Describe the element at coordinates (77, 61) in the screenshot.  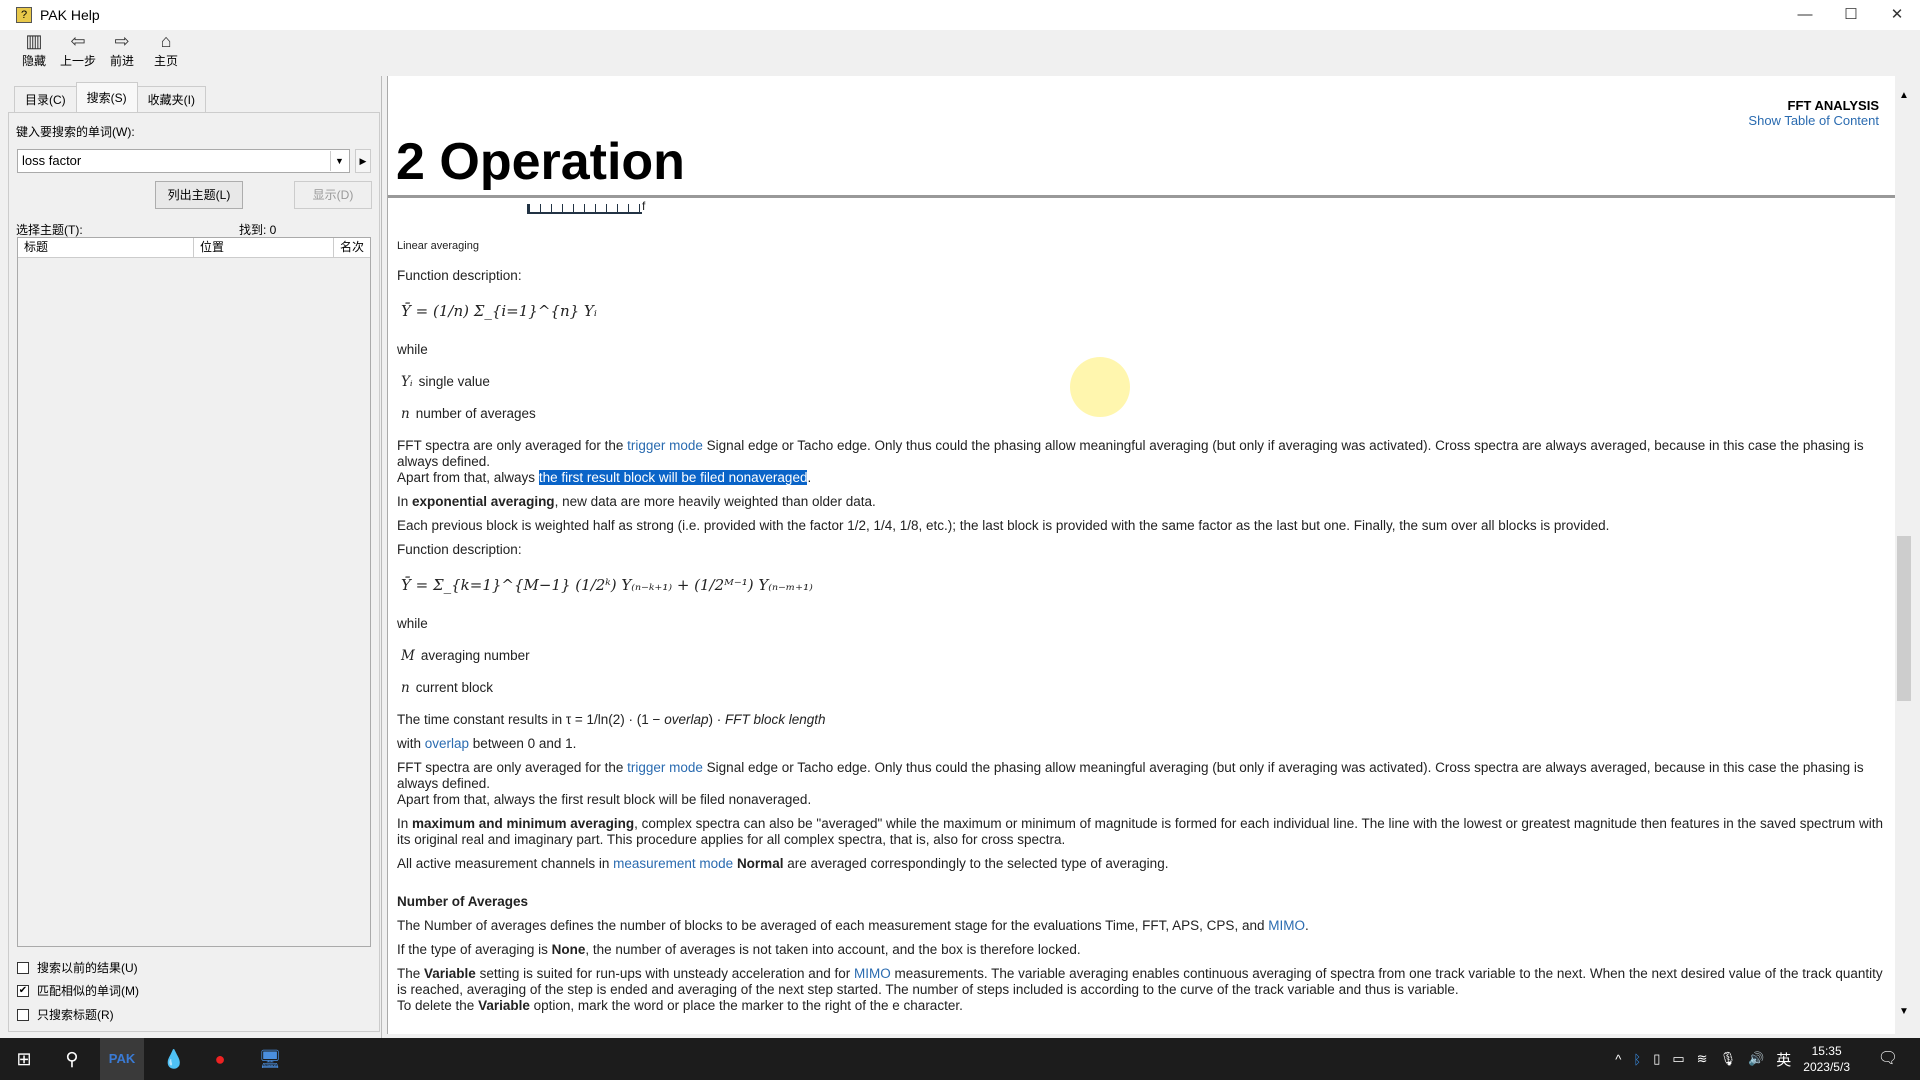
I see `back-label: 上一步` at that location.